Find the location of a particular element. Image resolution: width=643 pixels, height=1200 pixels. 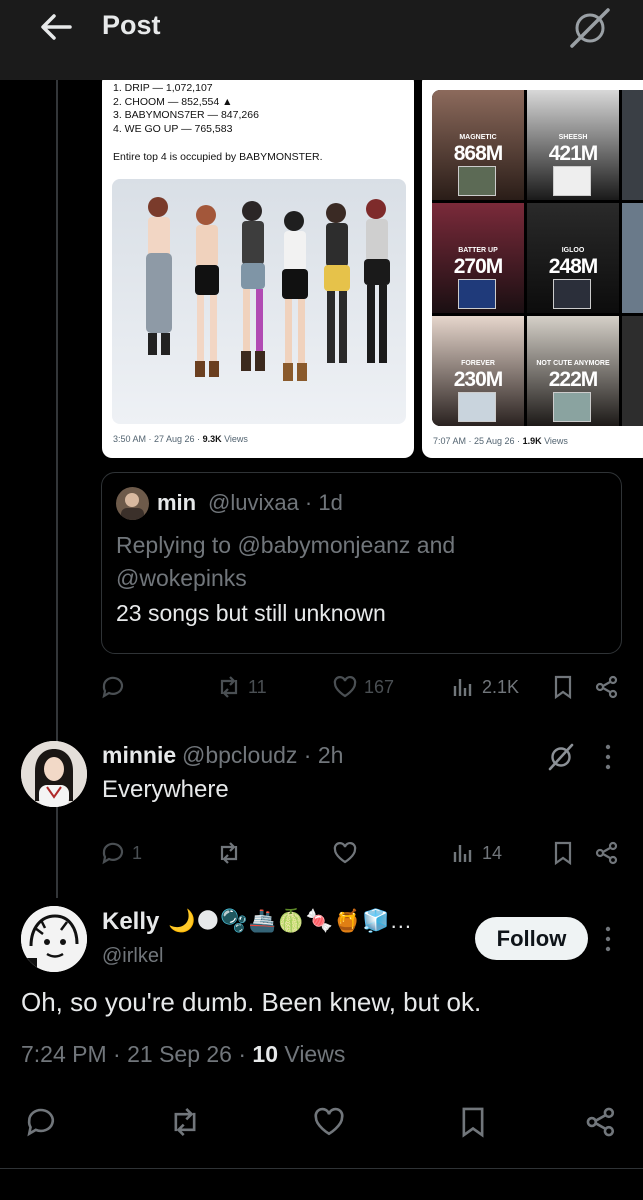

tile-1: MAGNETIC 868M is located at coordinates (478, 145).